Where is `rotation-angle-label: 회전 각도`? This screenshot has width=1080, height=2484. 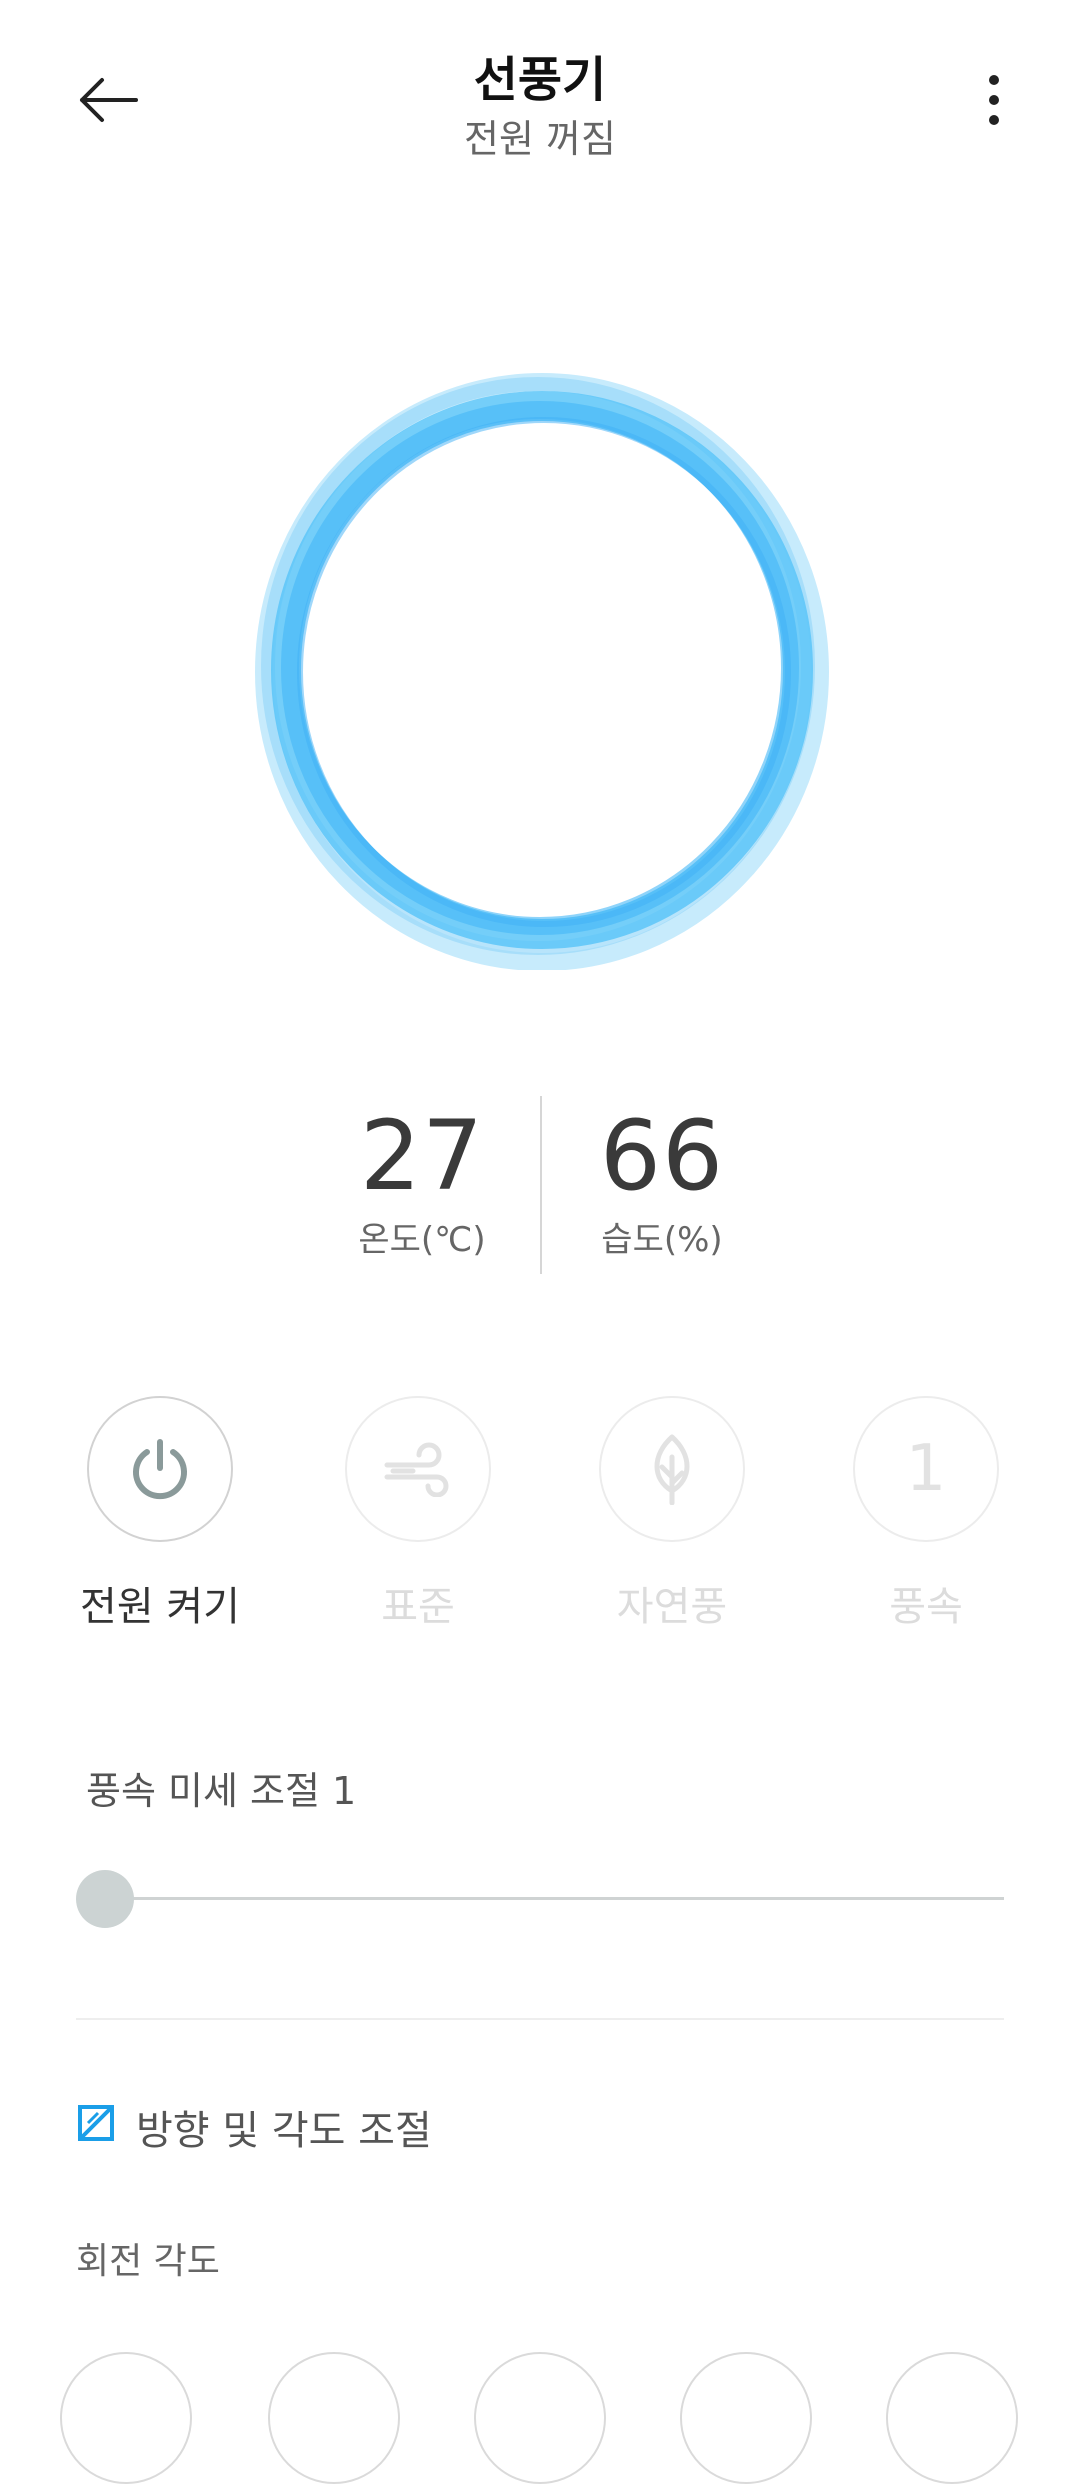 rotation-angle-label: 회전 각도 is located at coordinates (148, 2261).